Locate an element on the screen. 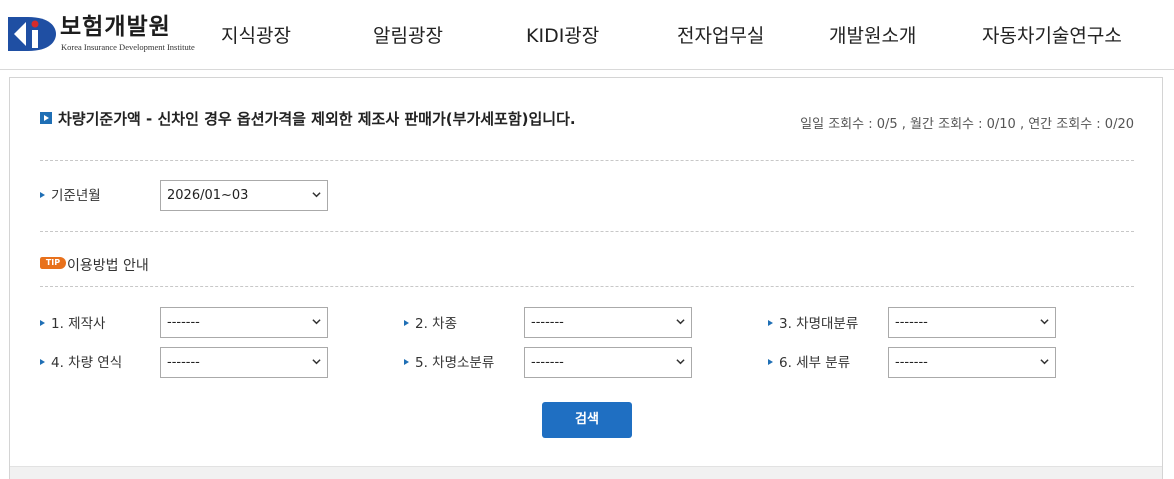 Image resolution: width=1174 pixels, height=479 pixels. filter-label-text: 5. 차명소분류 is located at coordinates (455, 363).